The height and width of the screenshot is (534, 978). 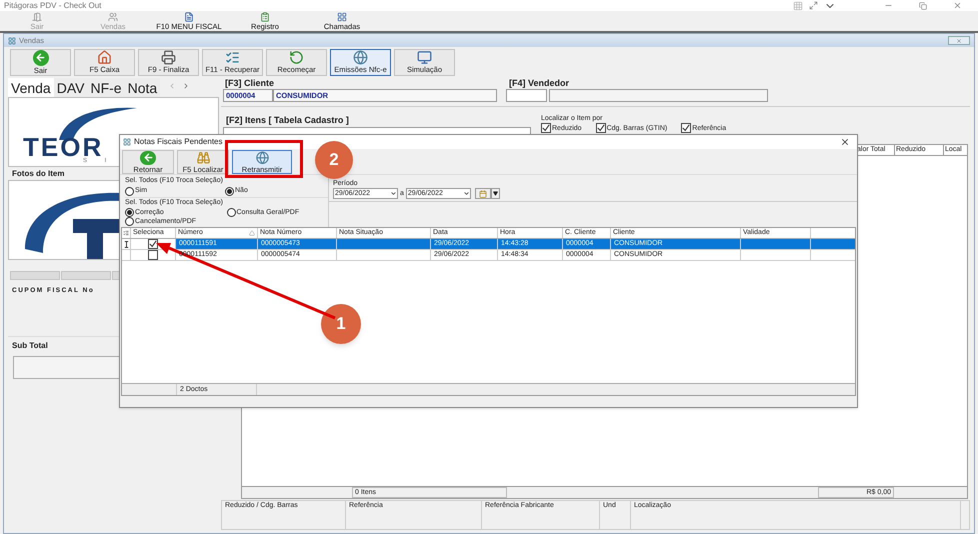 What do you see at coordinates (189, 17) in the screenshot?
I see `document-icon` at bounding box center [189, 17].